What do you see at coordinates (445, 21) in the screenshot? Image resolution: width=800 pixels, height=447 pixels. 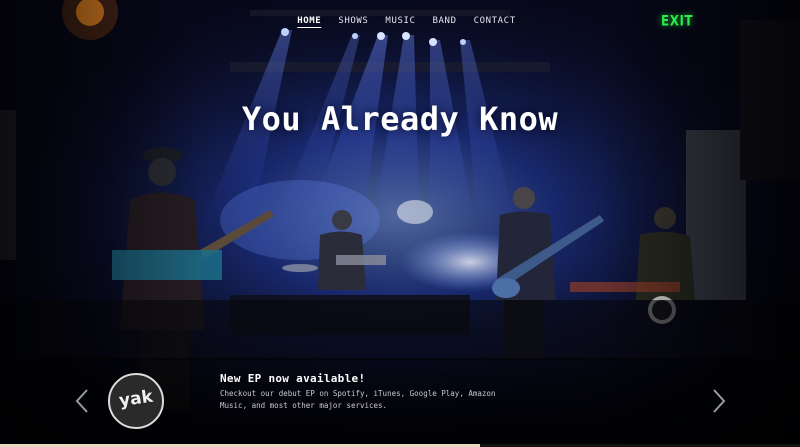 I see `nav-band: BAND` at bounding box center [445, 21].